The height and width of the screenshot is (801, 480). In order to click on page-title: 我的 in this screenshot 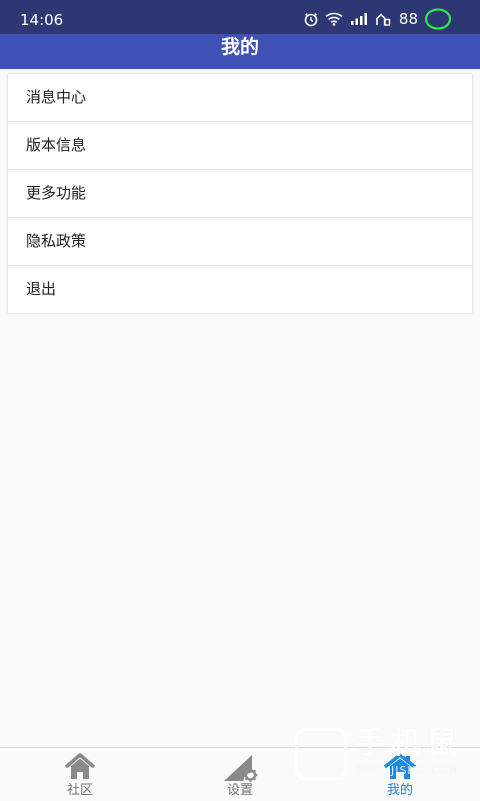, I will do `click(239, 47)`.